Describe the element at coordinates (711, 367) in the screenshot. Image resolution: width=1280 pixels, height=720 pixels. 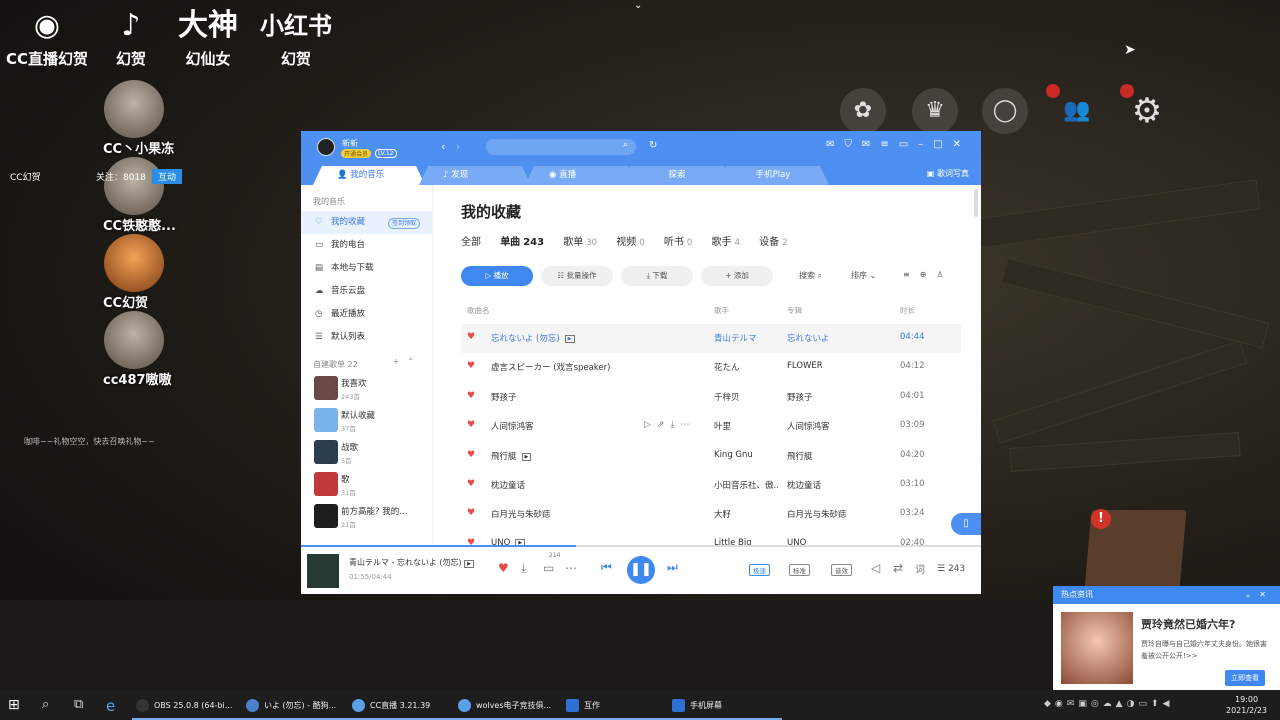
I see `table-row: ♥ 虚言スピーカー (戏言speaker) 花たん FLOWER 04:12` at that location.